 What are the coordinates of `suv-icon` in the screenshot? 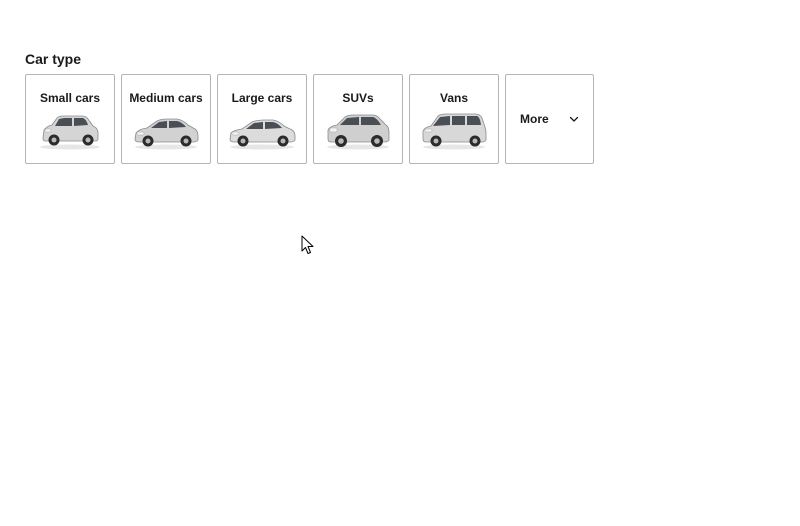 It's located at (358, 132).